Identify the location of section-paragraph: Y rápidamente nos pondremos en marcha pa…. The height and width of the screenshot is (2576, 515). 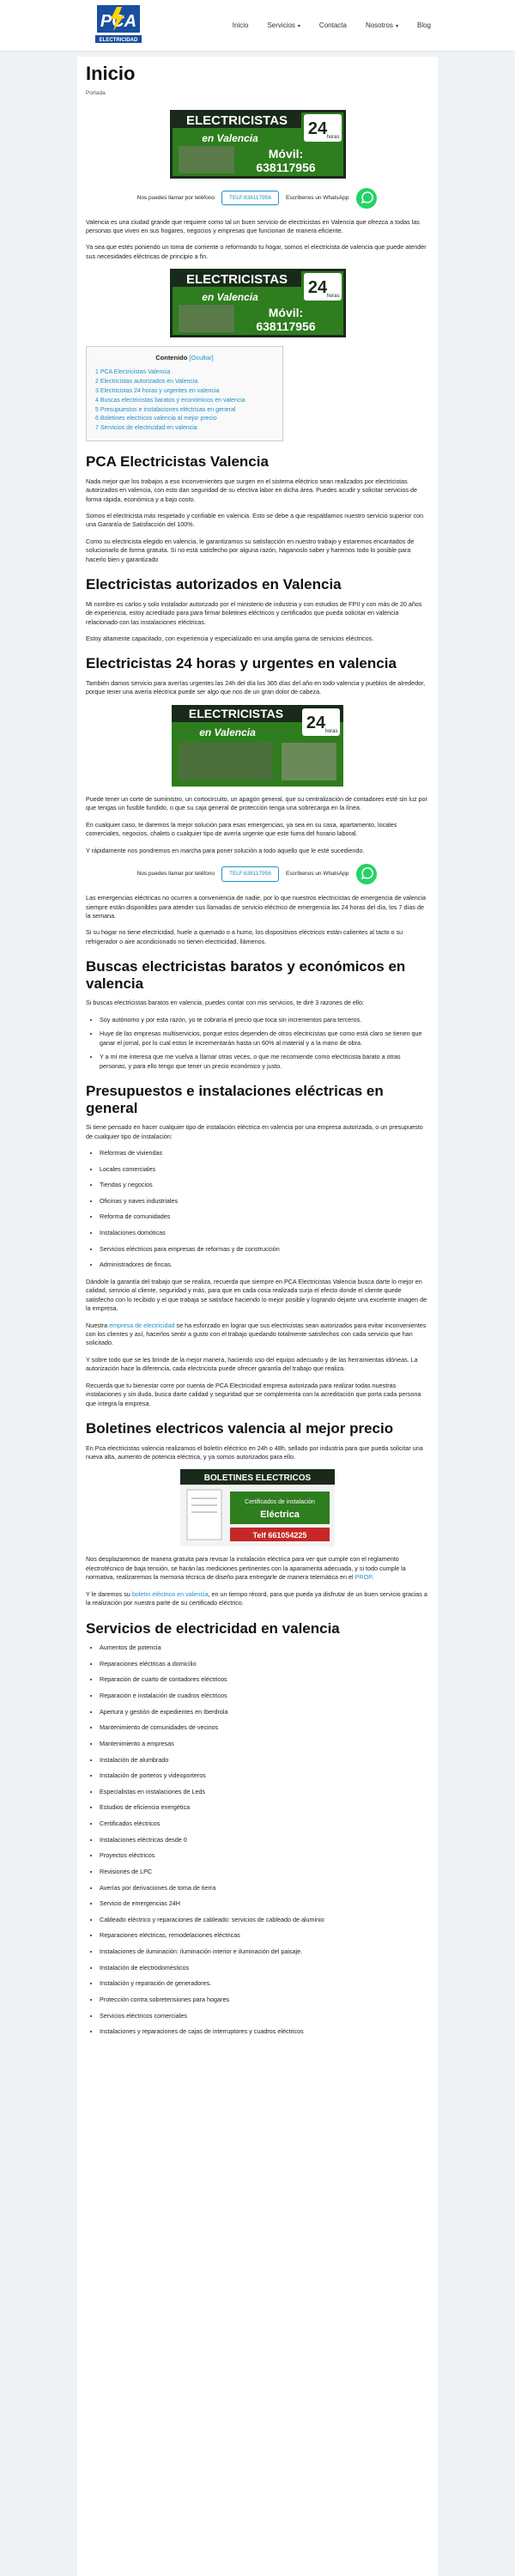
(225, 850).